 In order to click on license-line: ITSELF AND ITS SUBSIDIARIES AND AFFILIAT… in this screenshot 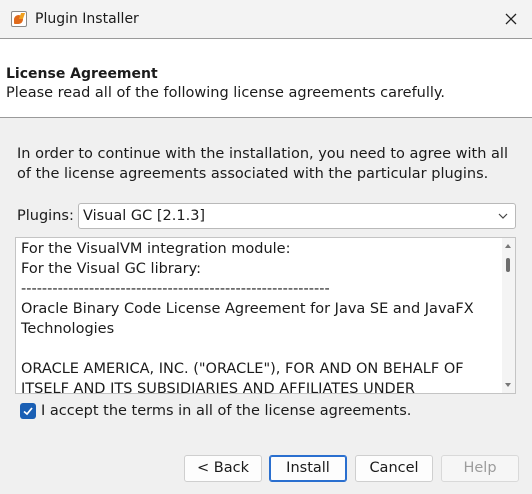, I will do `click(218, 387)`.